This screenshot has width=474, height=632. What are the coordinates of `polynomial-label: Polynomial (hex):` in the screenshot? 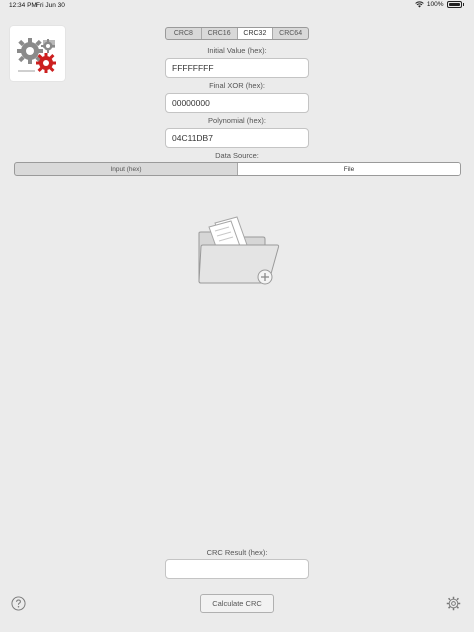 It's located at (237, 120).